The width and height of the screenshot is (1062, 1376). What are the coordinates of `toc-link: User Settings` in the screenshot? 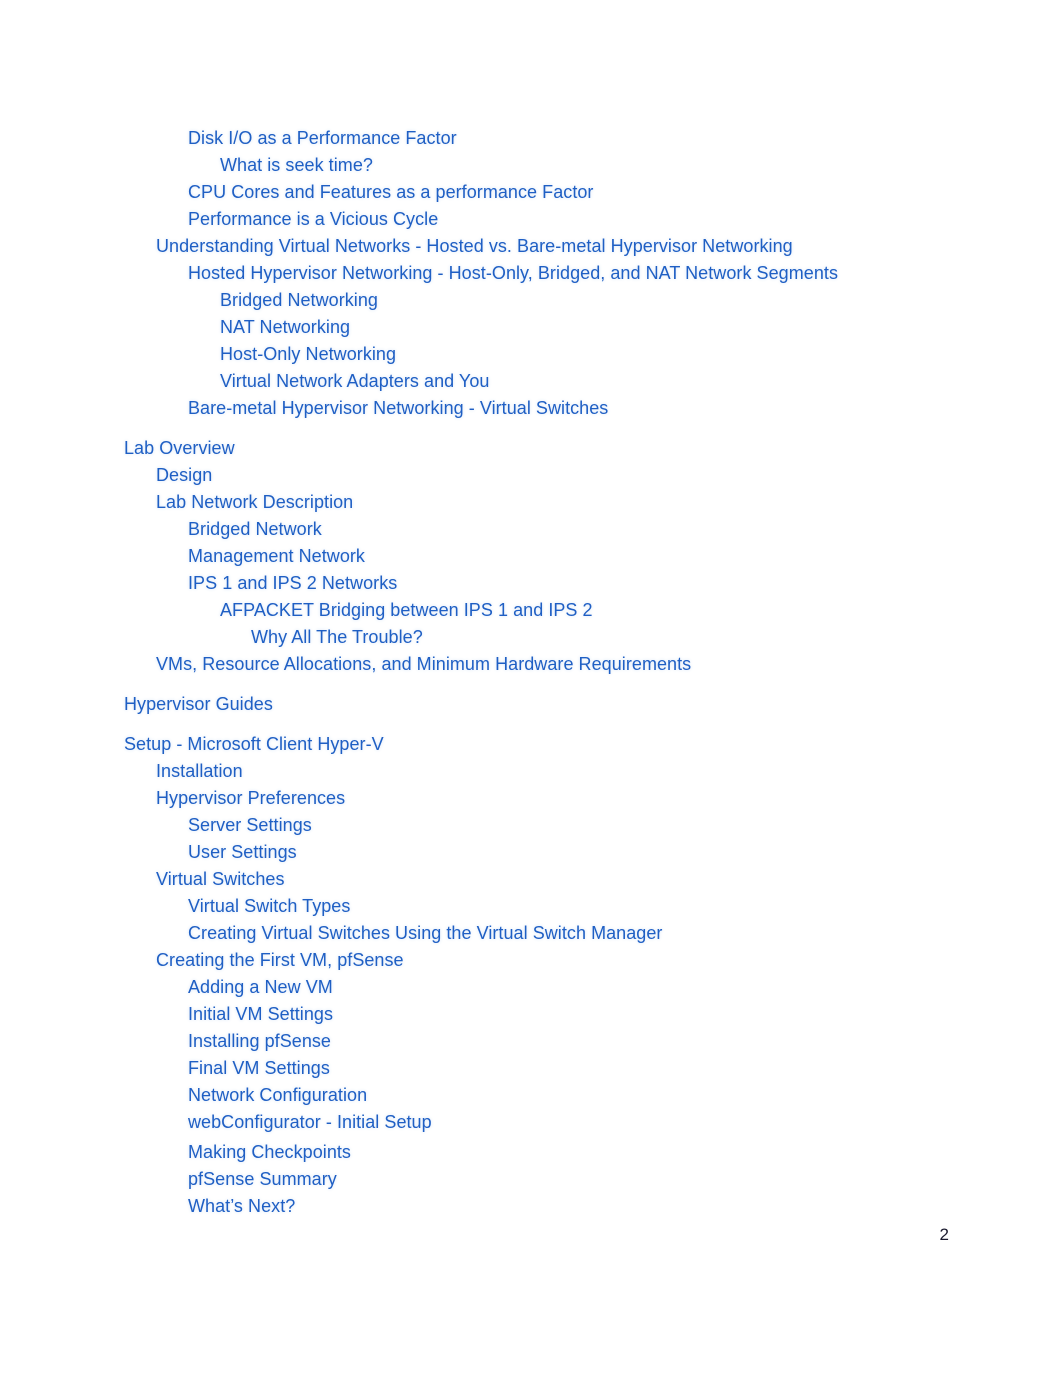 It's located at (531, 852).